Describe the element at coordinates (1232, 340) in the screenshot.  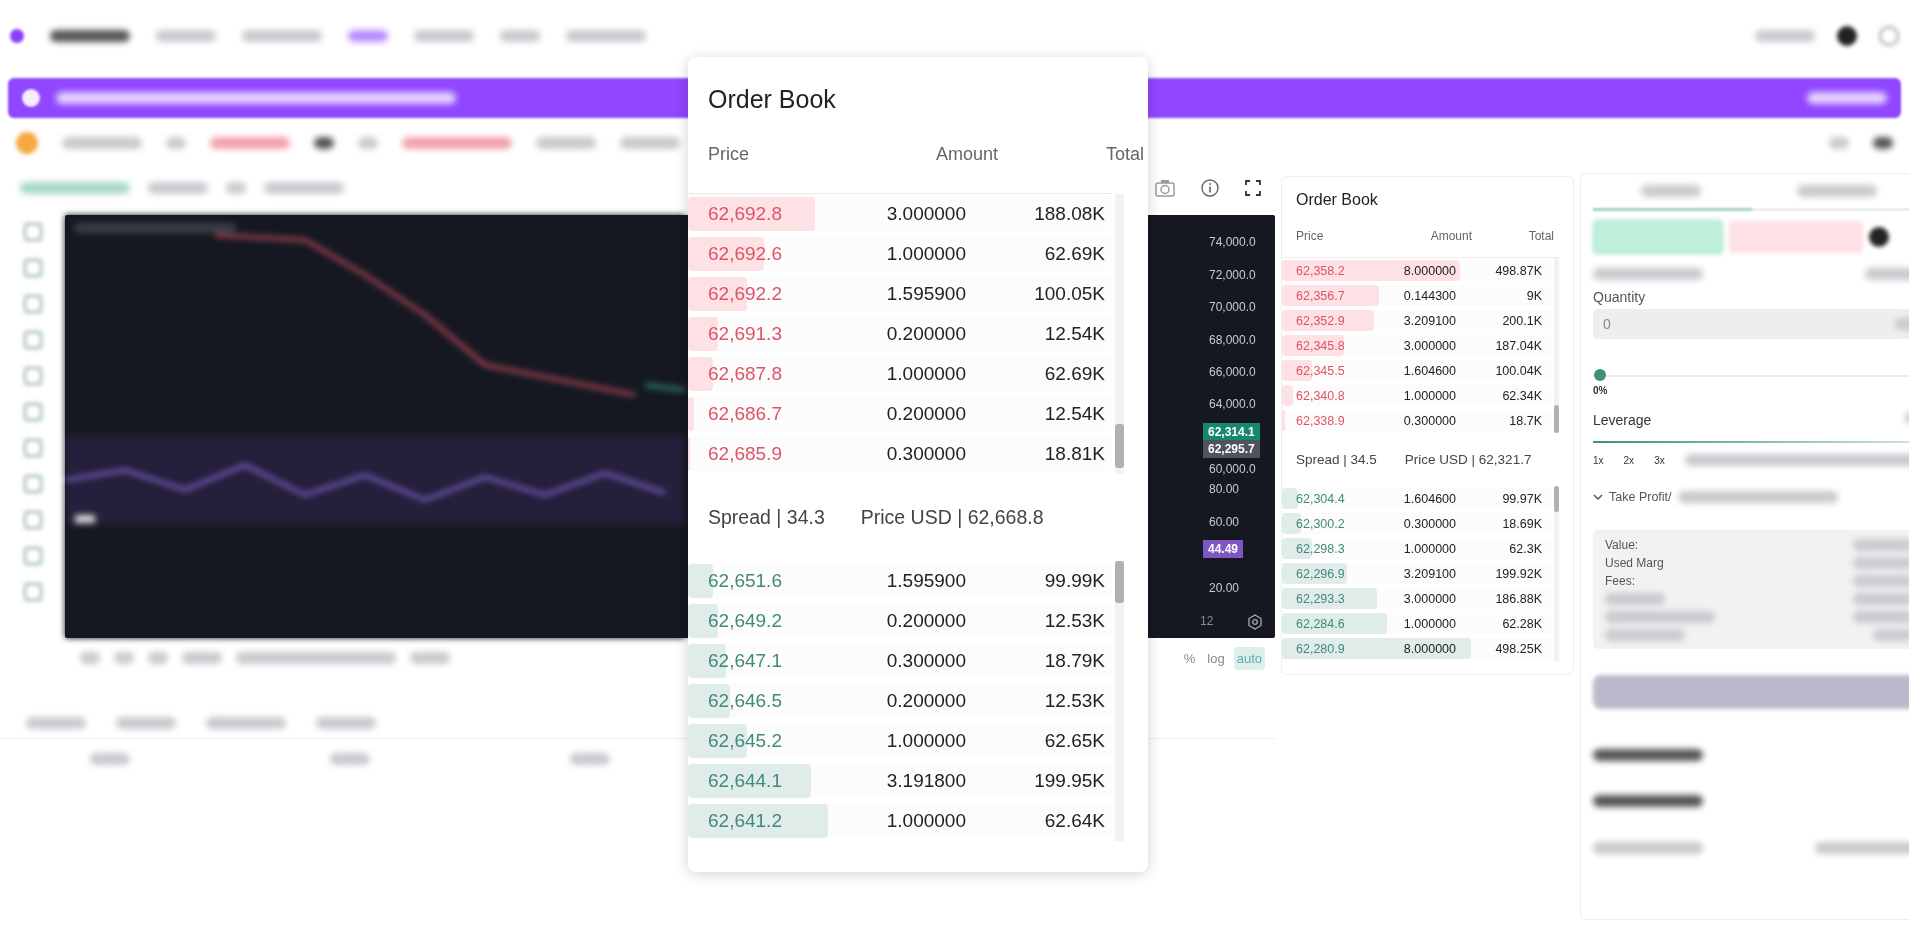
I see `axis-label: 68,000.0` at that location.